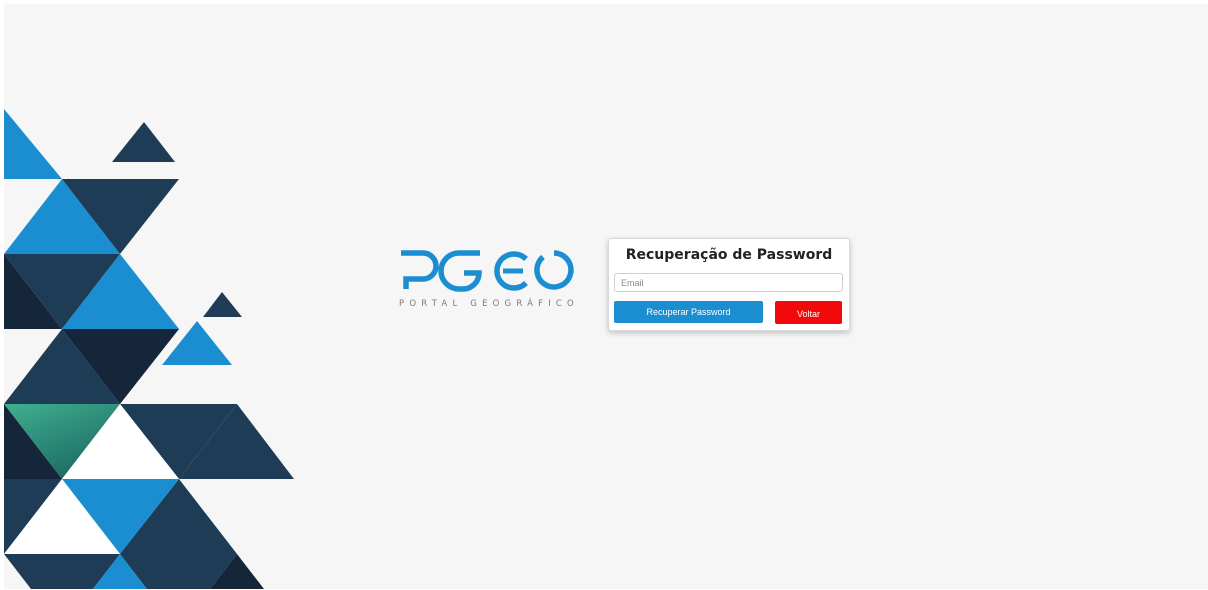 This screenshot has width=1208, height=590. What do you see at coordinates (489, 304) in the screenshot?
I see `logo-subtitle: PORTAL GEOGRÁFICO` at bounding box center [489, 304].